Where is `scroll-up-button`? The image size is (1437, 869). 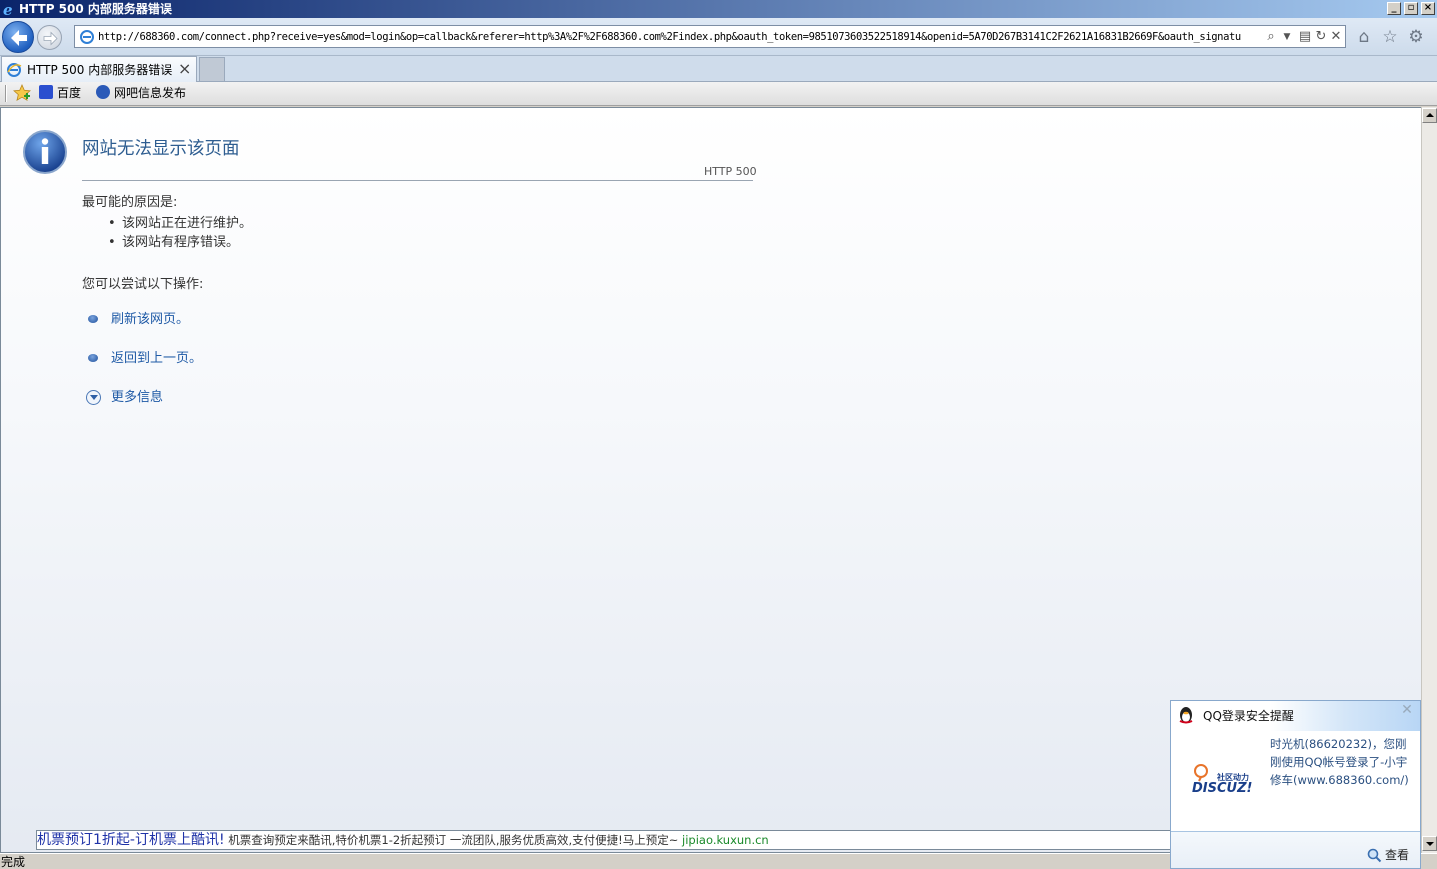 scroll-up-button is located at coordinates (1429, 115).